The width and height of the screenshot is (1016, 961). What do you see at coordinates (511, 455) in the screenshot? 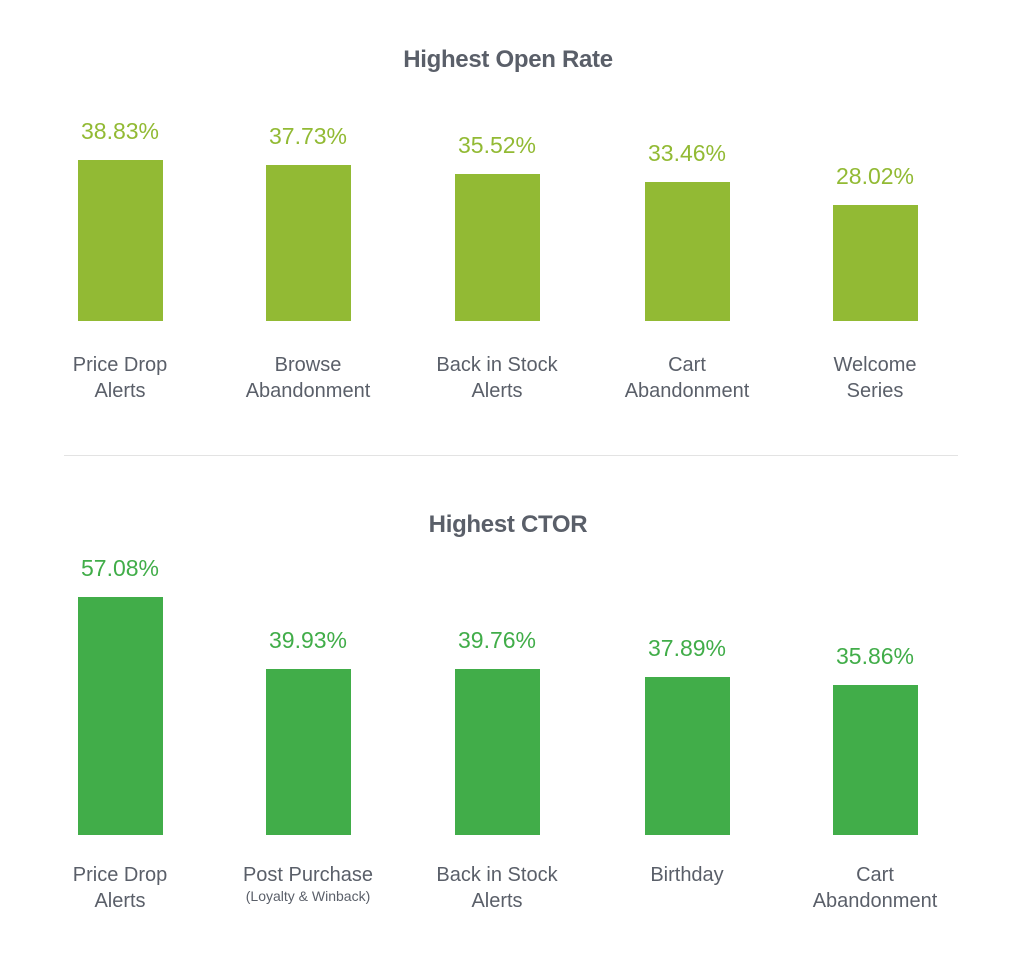
I see `section-divider` at bounding box center [511, 455].